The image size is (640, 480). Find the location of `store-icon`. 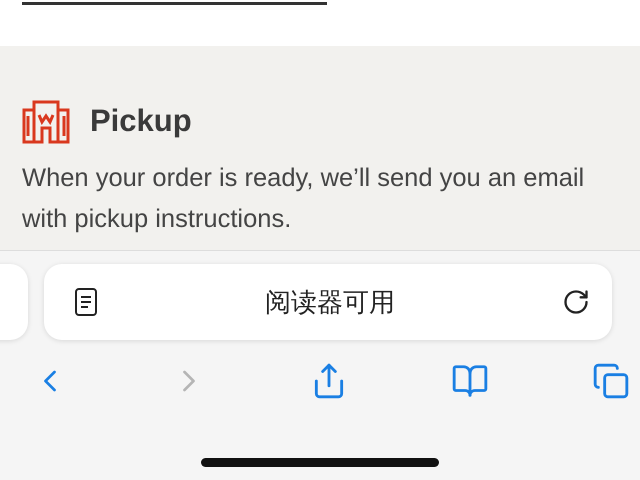

store-icon is located at coordinates (46, 121).